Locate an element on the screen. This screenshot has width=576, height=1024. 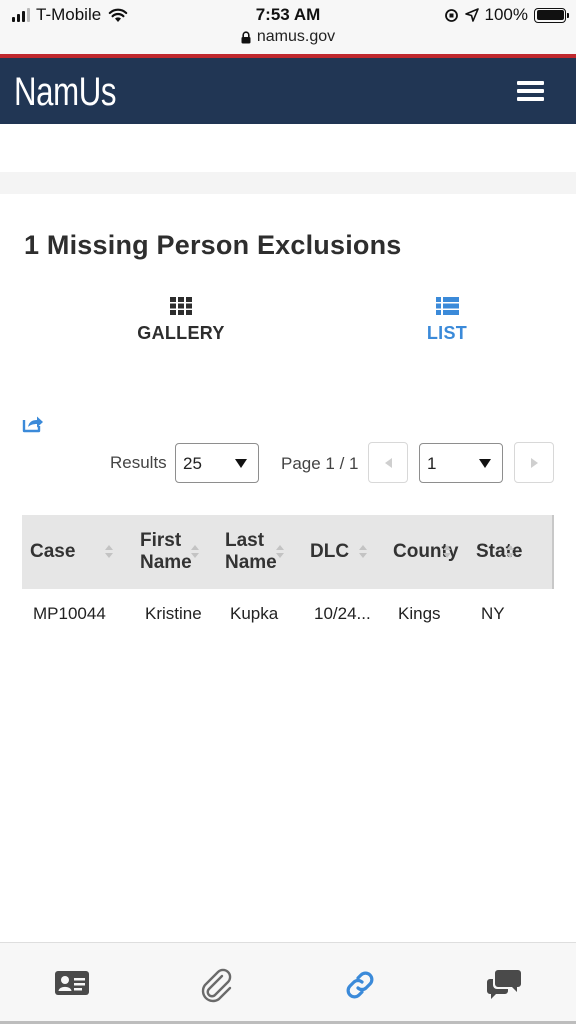
results-label: Results is located at coordinates (138, 462).